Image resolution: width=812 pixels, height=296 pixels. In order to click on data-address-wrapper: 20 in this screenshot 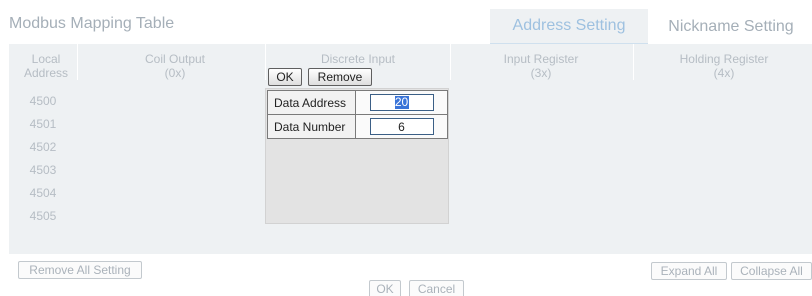, I will do `click(401, 102)`.